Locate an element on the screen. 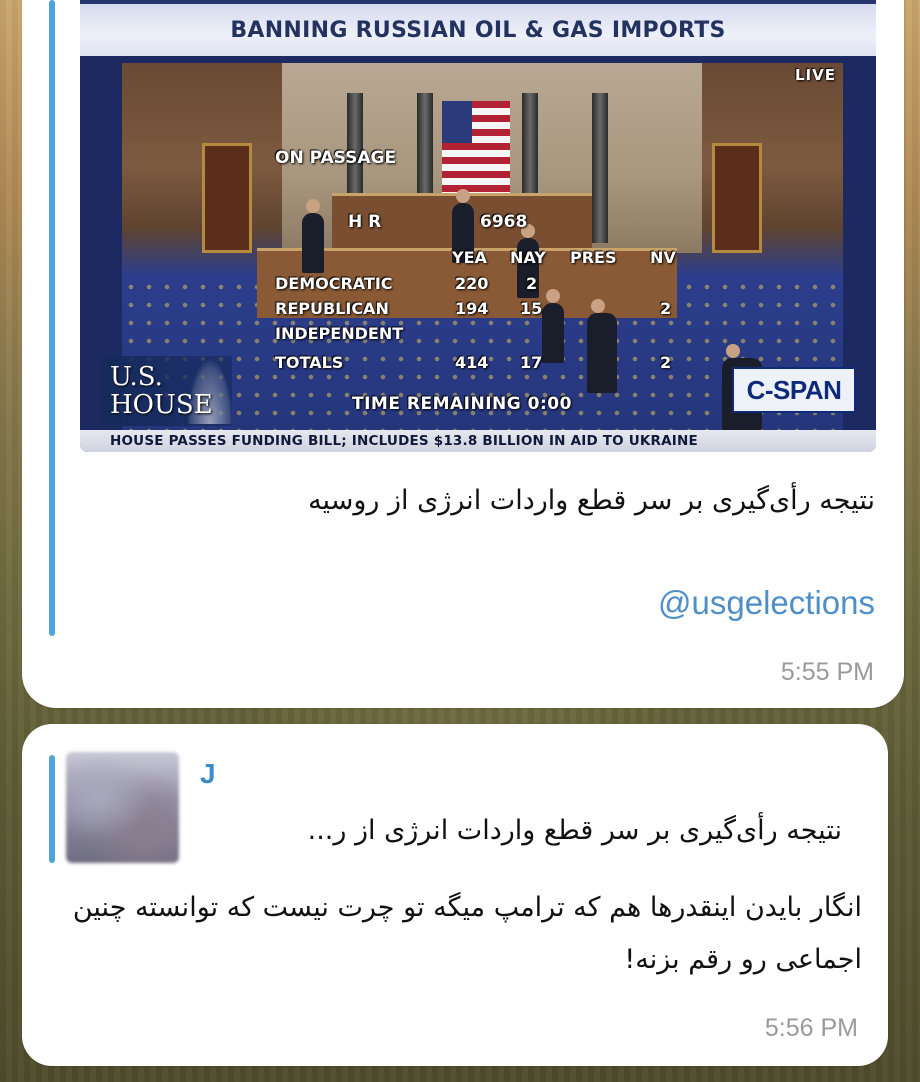  reply-quote-bar is located at coordinates (52, 809).